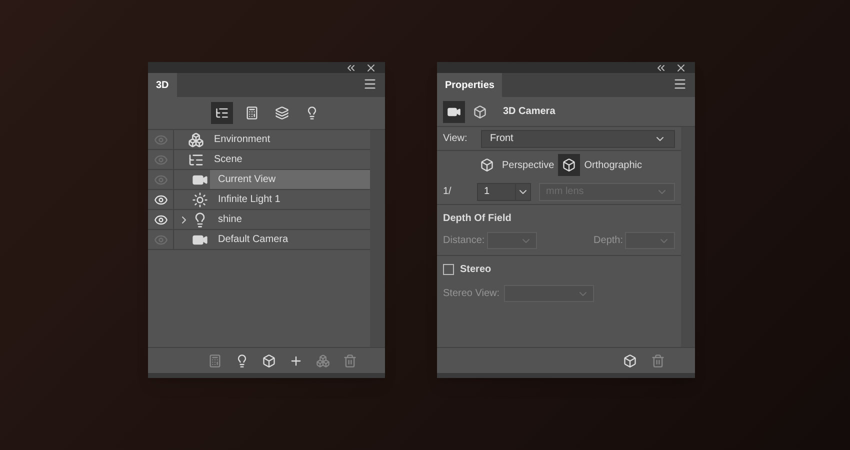 This screenshot has width=850, height=450. What do you see at coordinates (515, 165) in the screenshot?
I see `projection-option: Perspective` at bounding box center [515, 165].